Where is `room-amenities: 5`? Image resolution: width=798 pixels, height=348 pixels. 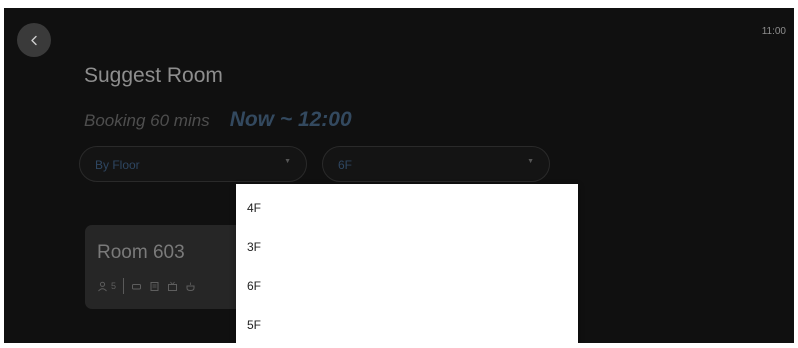 room-amenities: 5 is located at coordinates (146, 286).